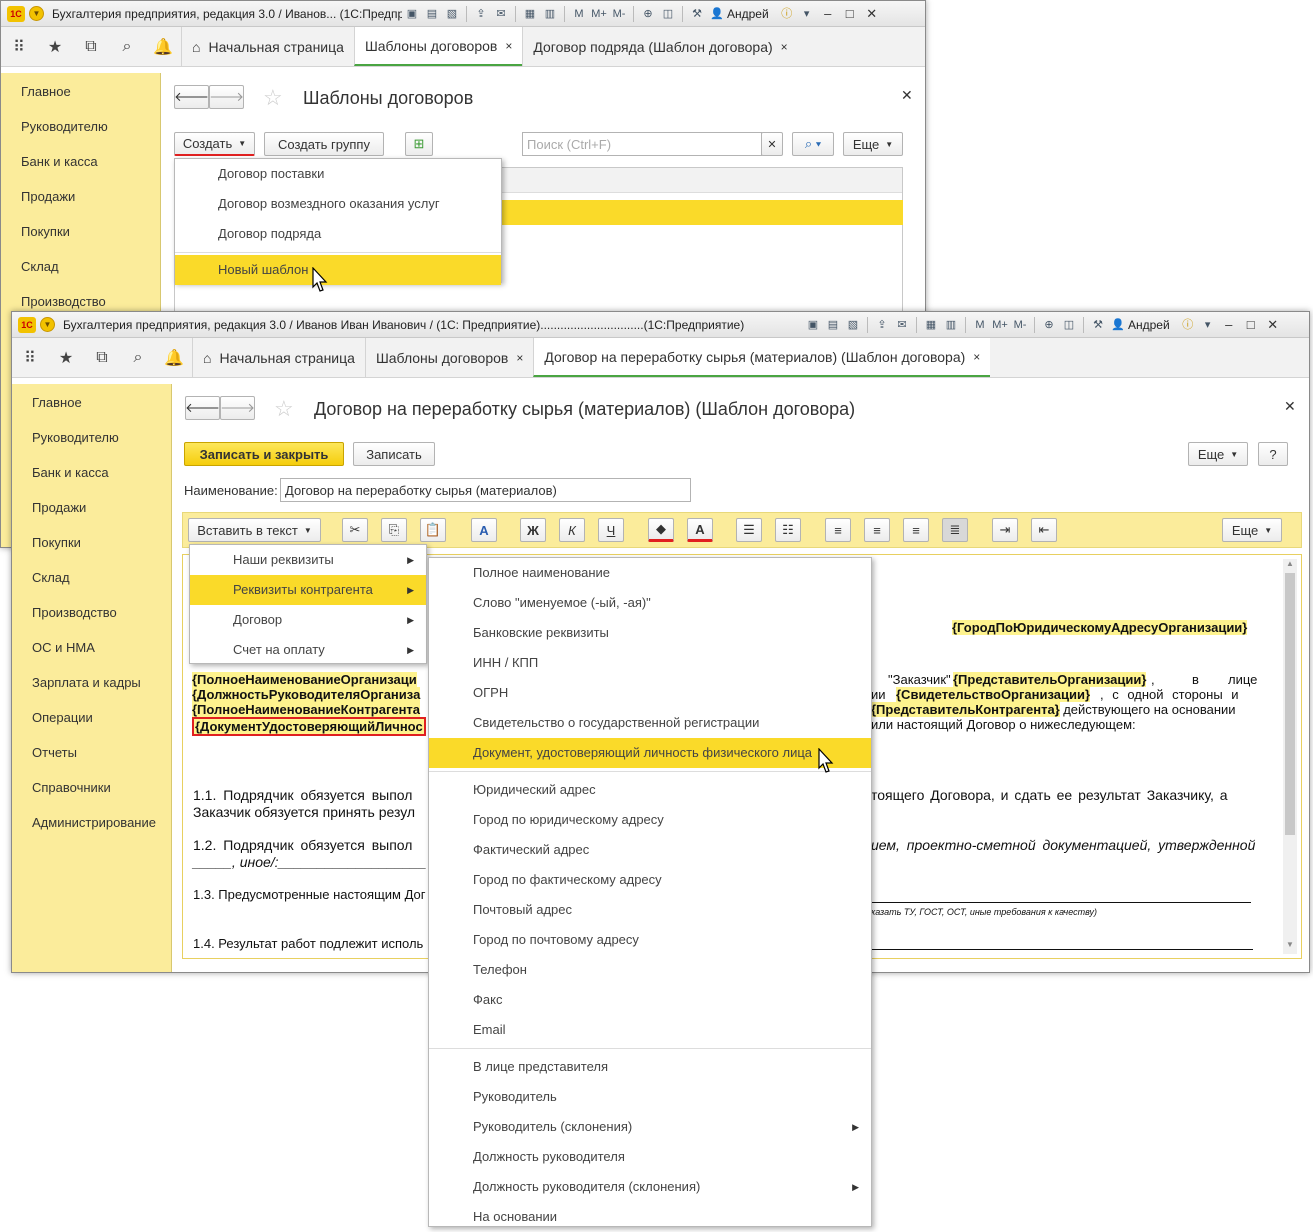 Image resolution: width=1313 pixels, height=1232 pixels. What do you see at coordinates (481, 14) in the screenshot?
I see `export-icon: ⇪` at bounding box center [481, 14].